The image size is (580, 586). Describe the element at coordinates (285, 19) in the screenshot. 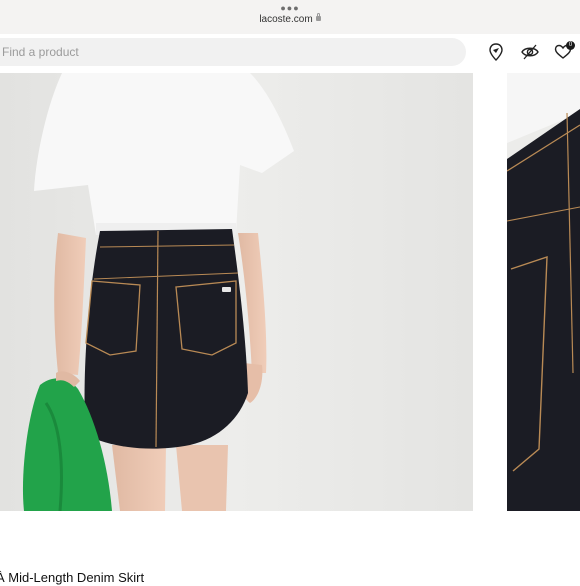

I see `url-text: lacoste.com` at that location.